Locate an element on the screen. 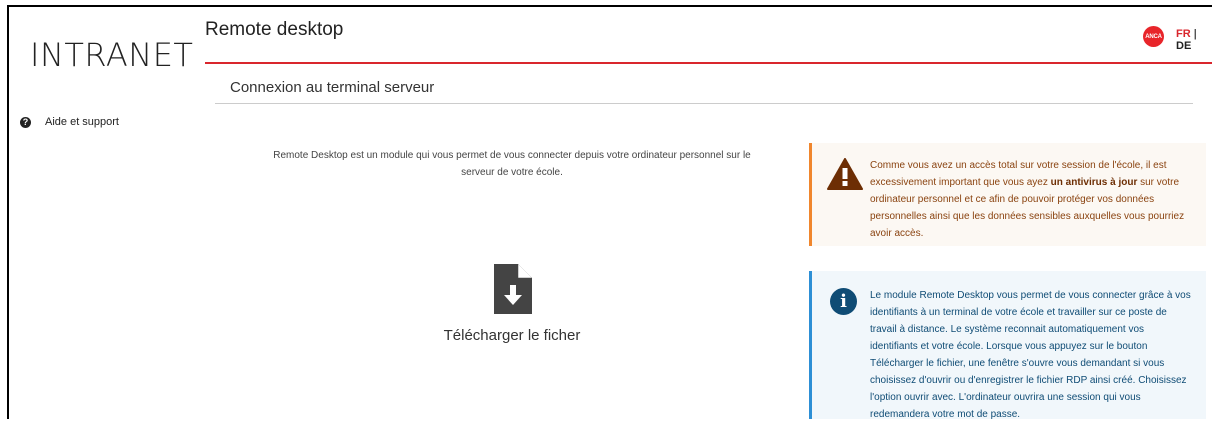 The image size is (1212, 423). sidebar-item-help: ? Aide et support is located at coordinates (69, 122).